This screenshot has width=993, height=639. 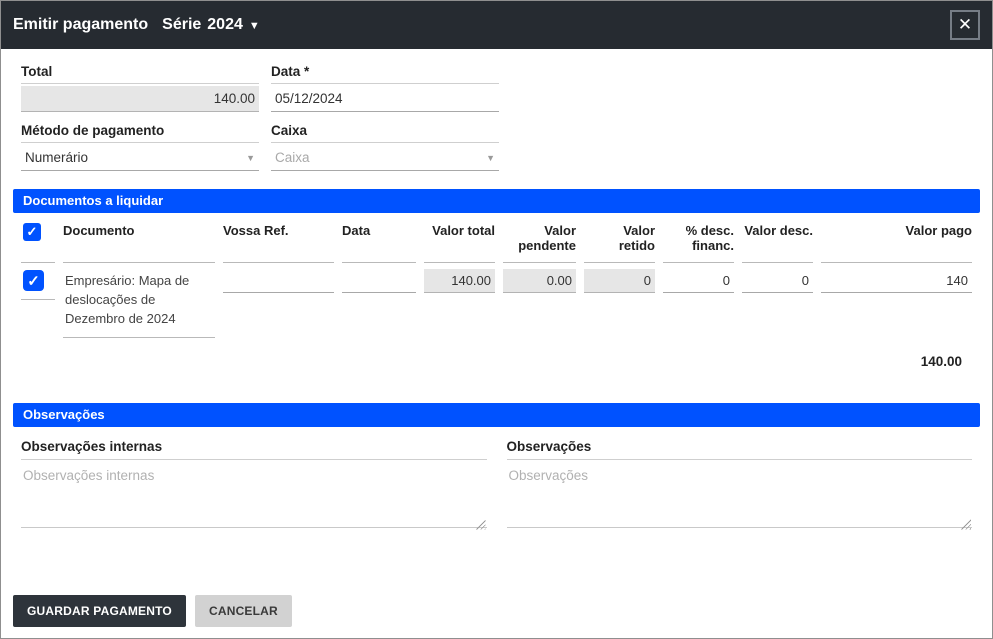 I want to click on payment-method-value: Numerário, so click(x=57, y=157).